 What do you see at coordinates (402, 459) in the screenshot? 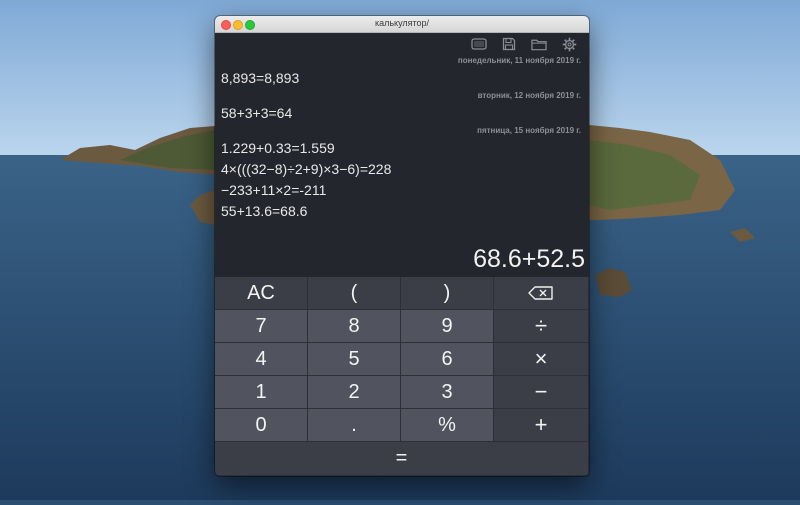
I see `equals-button: =` at bounding box center [402, 459].